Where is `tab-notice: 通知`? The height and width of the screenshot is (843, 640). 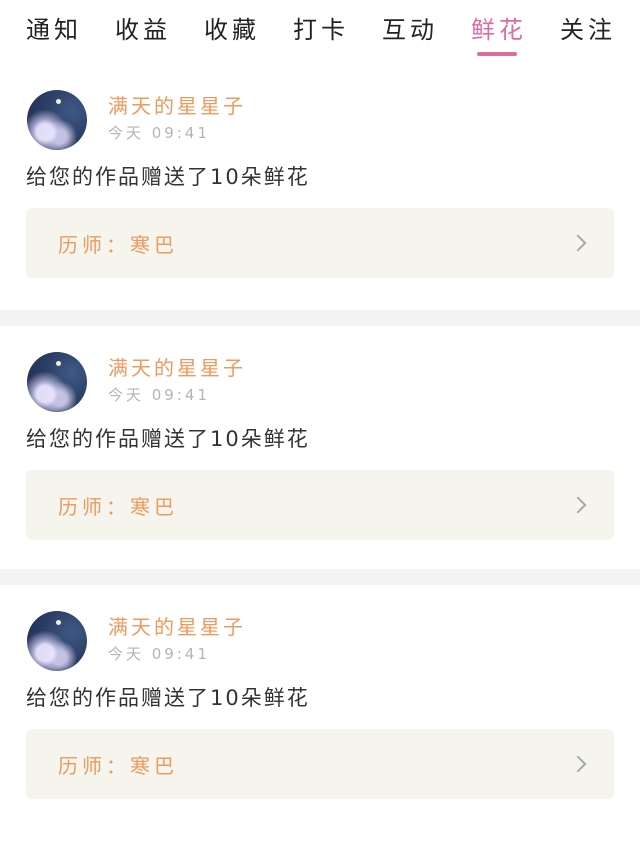
tab-notice: 通知 is located at coordinates (54, 30).